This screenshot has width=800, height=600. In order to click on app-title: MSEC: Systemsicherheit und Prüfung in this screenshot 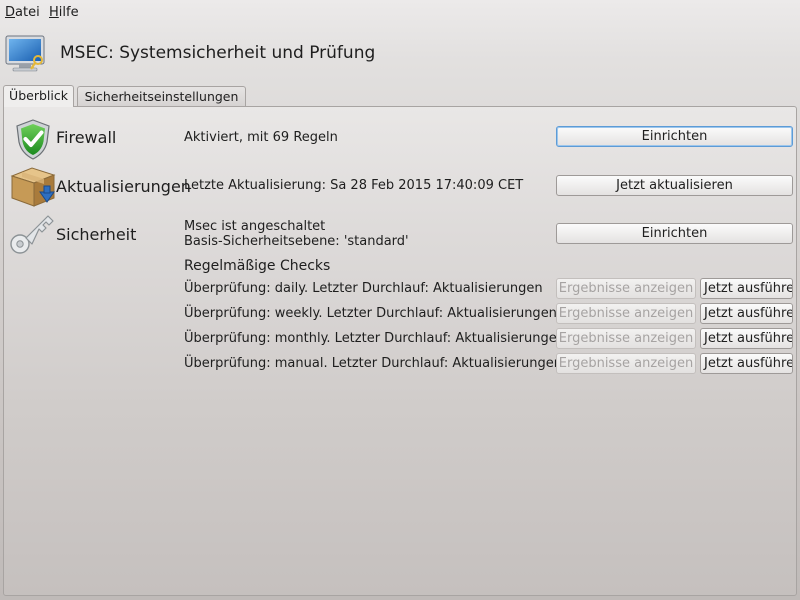, I will do `click(218, 53)`.